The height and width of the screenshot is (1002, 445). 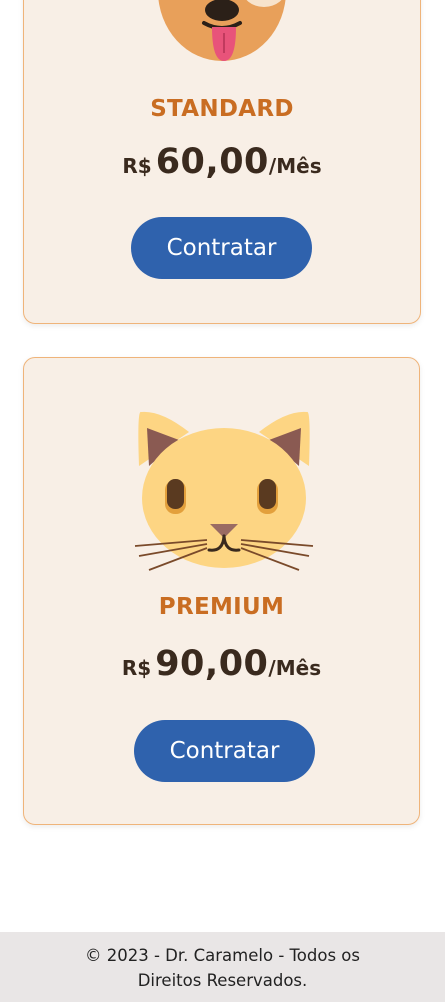 What do you see at coordinates (222, 955) in the screenshot?
I see `footer-copyright-line1: © 2023 - Dr. Caramelo - Todos os` at bounding box center [222, 955].